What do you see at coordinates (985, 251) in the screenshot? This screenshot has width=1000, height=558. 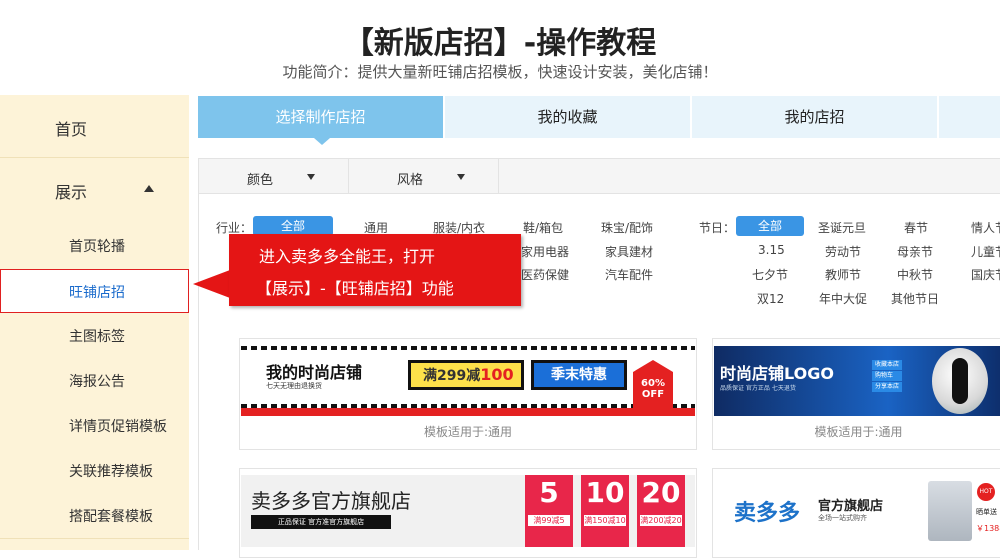 I see `festival-option: 儿童节` at bounding box center [985, 251].